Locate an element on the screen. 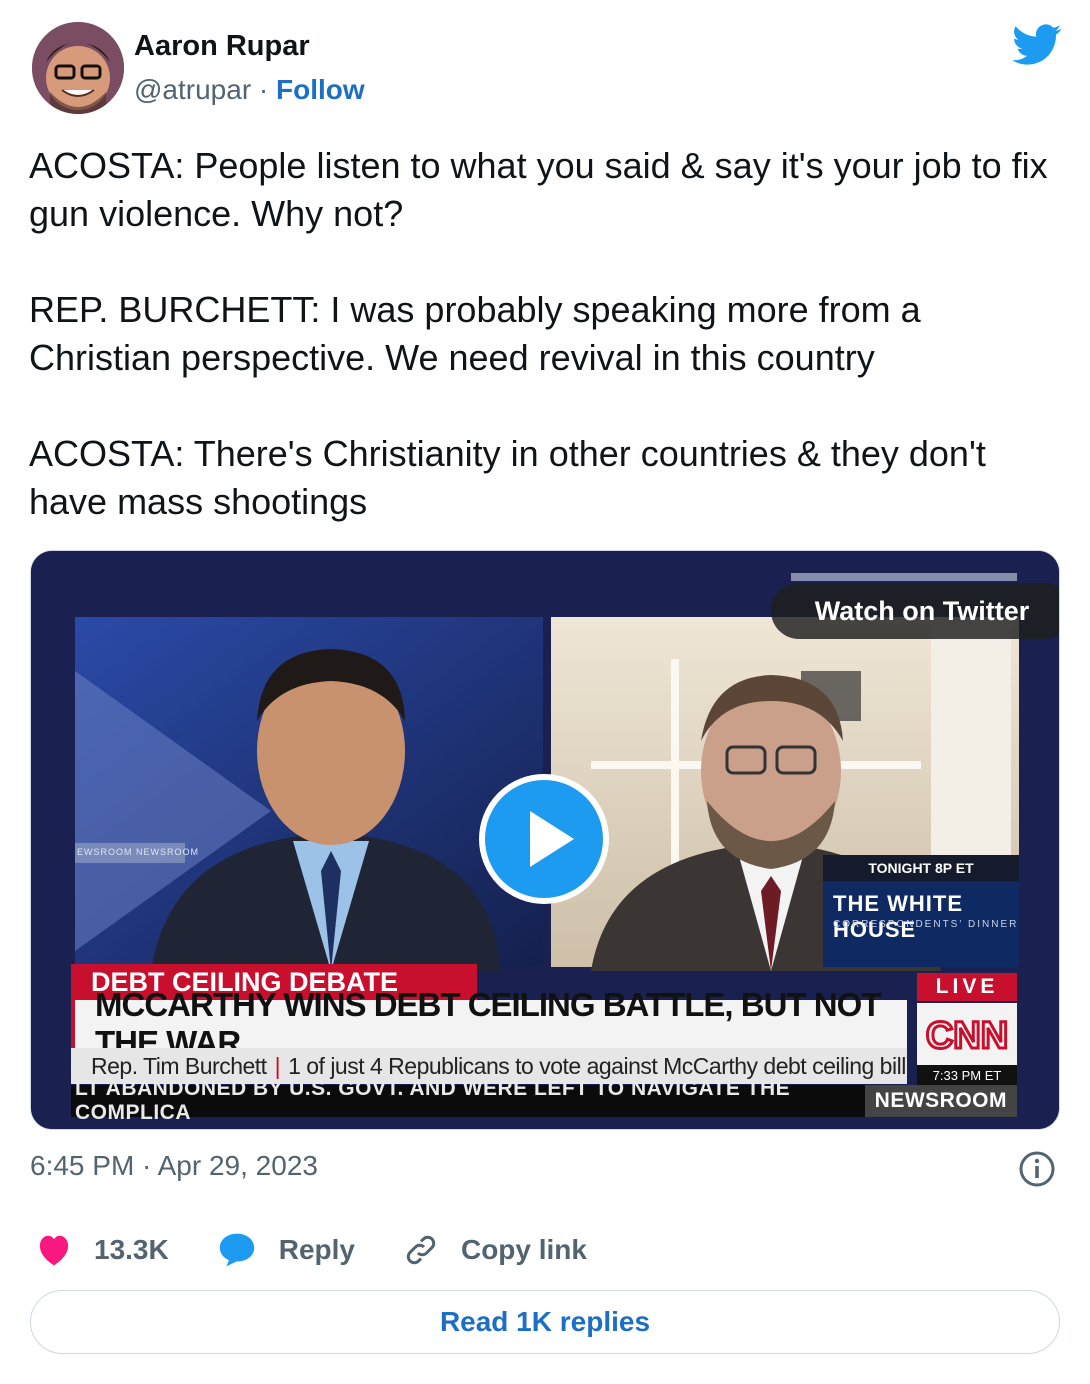  follow-link: Follow is located at coordinates (320, 89).